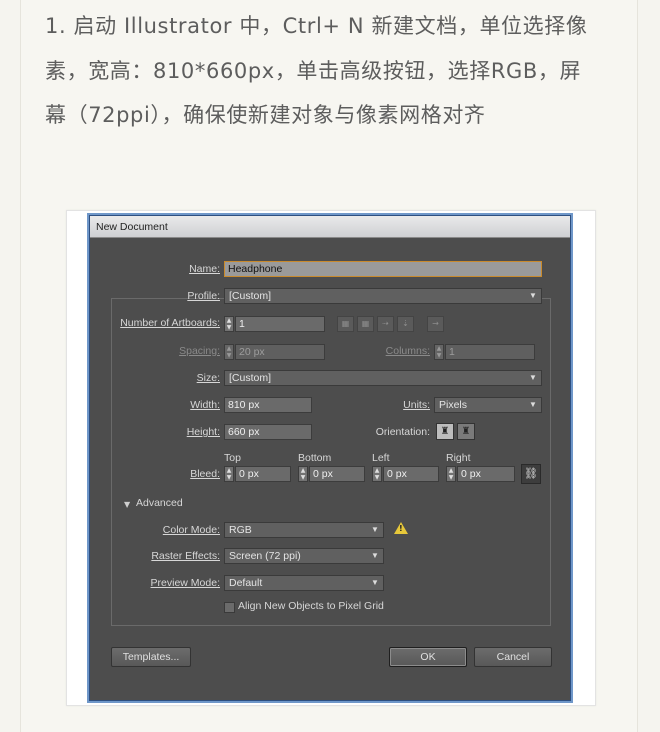  I want to click on name-label: Name:, so click(204, 269).